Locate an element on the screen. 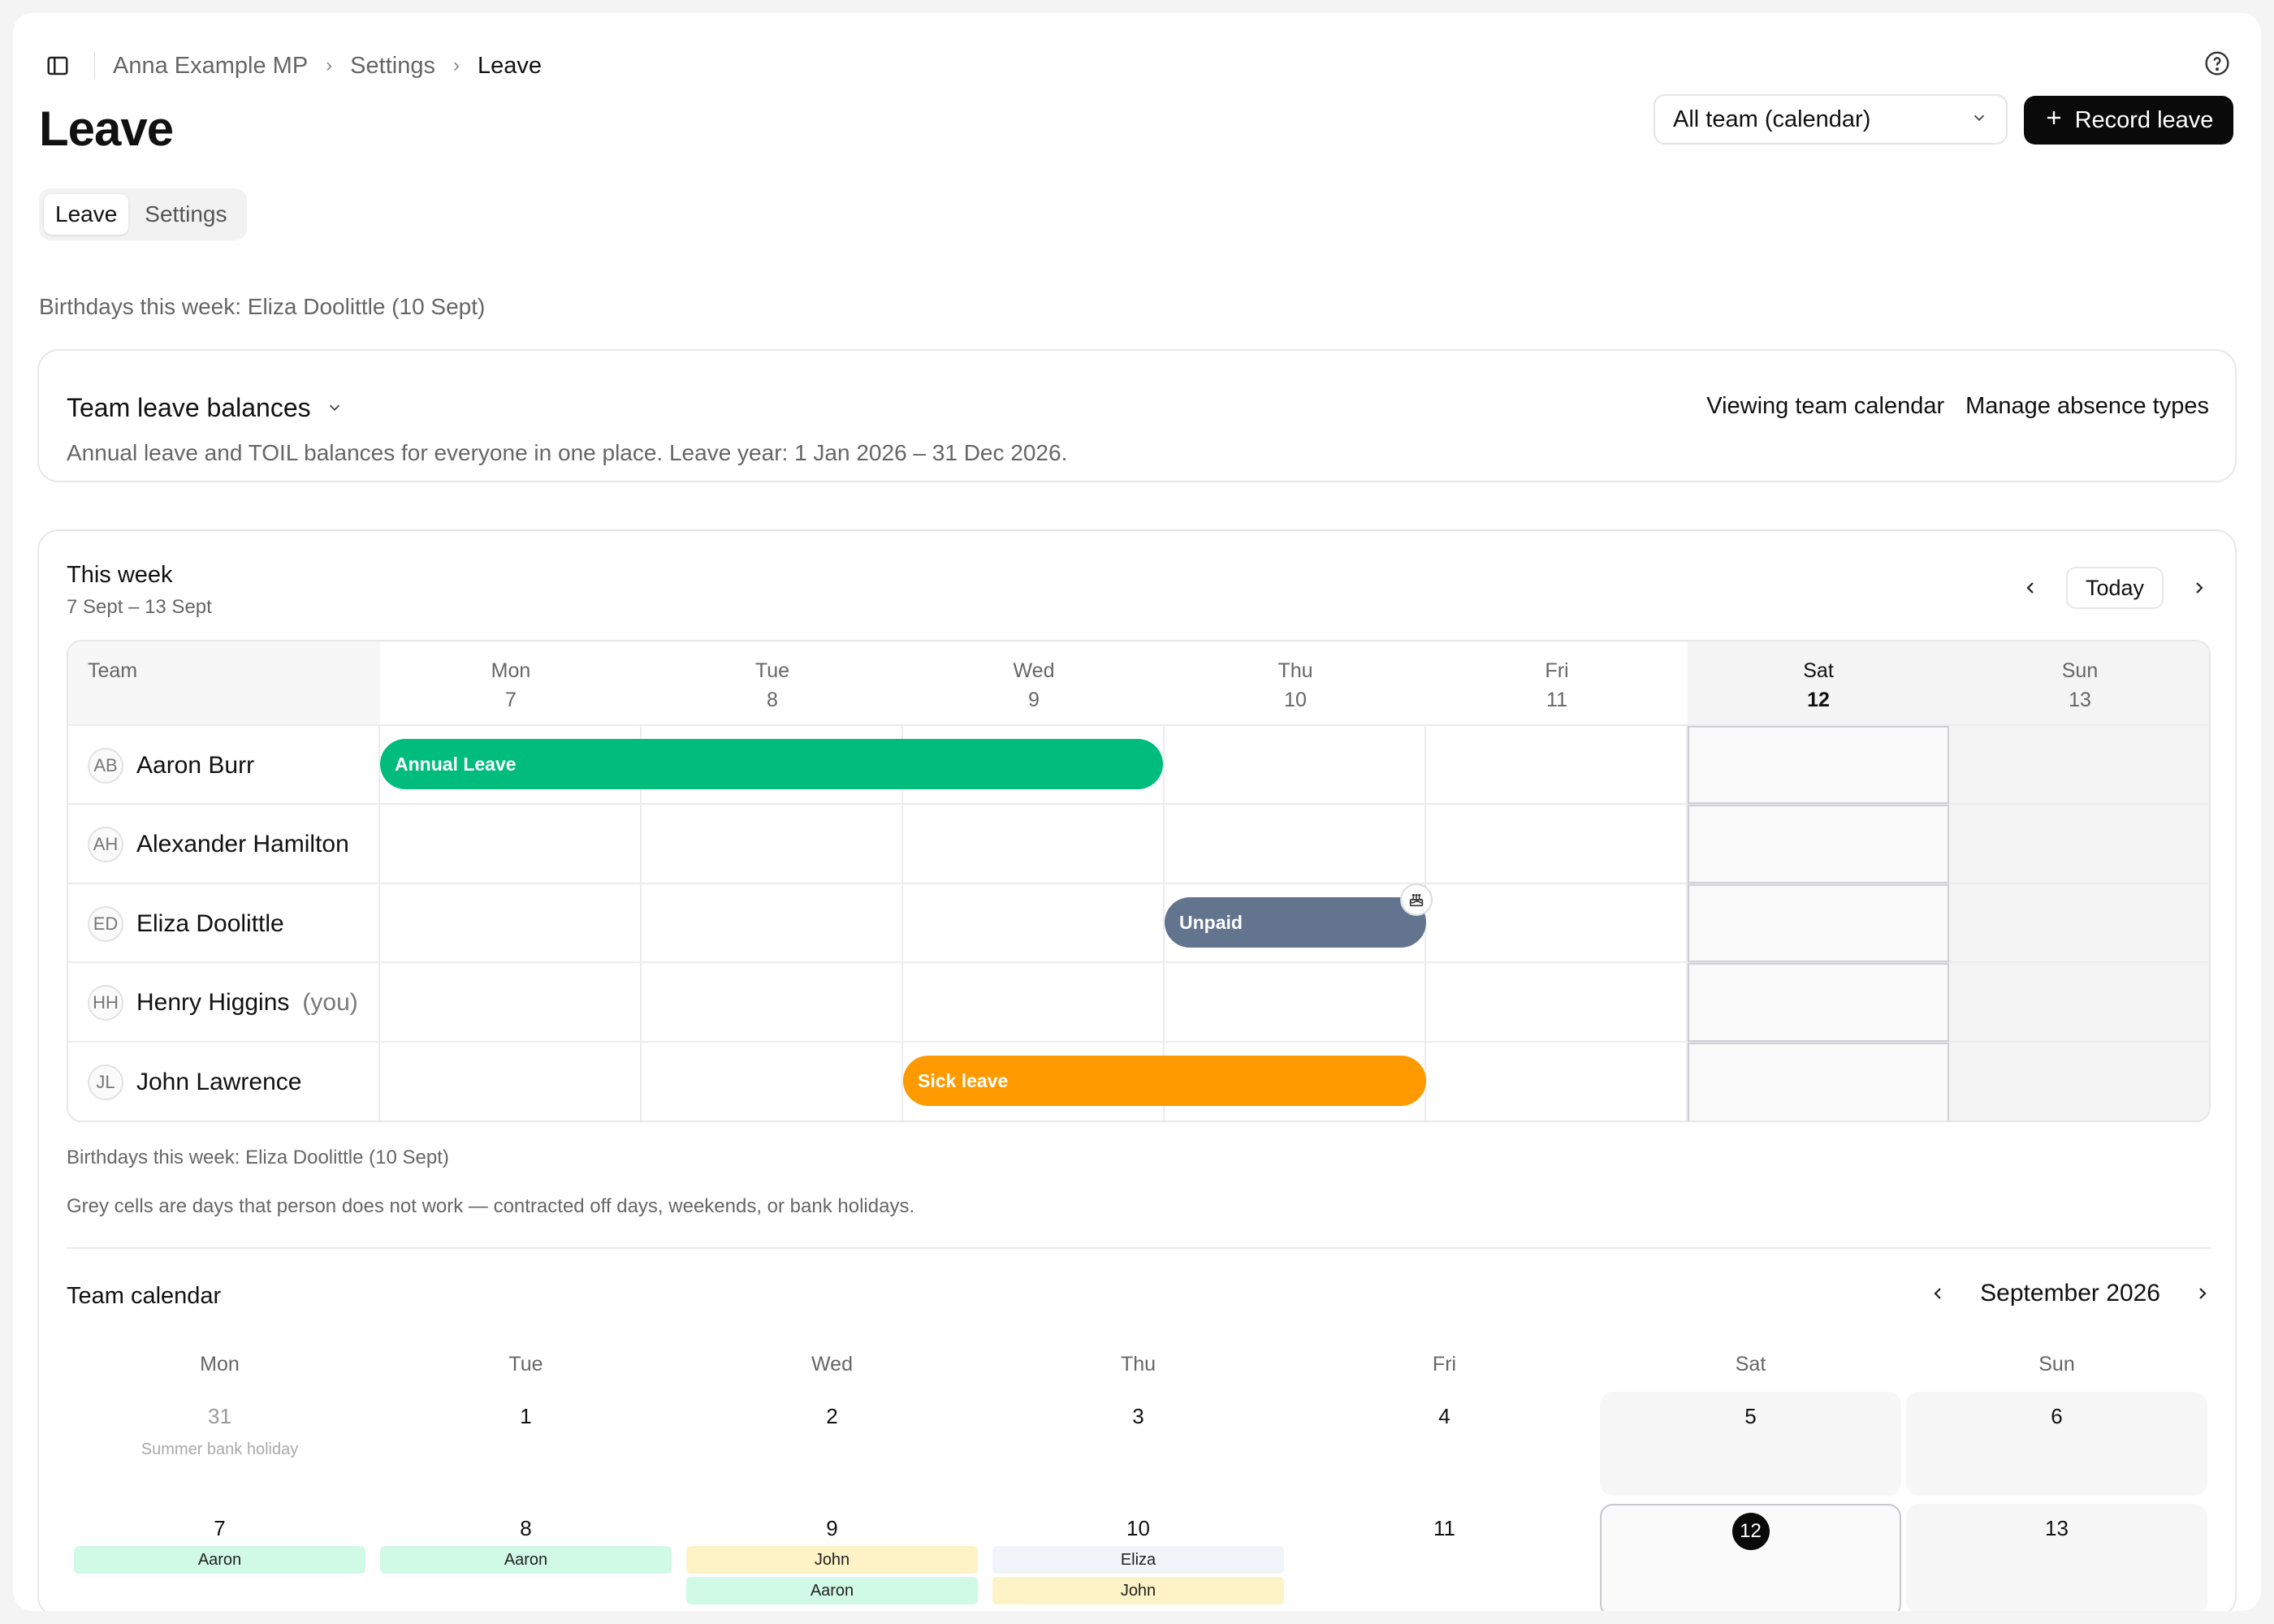 This screenshot has width=2274, height=1624. calendar-day: 8 Aaron is located at coordinates (526, 1558).